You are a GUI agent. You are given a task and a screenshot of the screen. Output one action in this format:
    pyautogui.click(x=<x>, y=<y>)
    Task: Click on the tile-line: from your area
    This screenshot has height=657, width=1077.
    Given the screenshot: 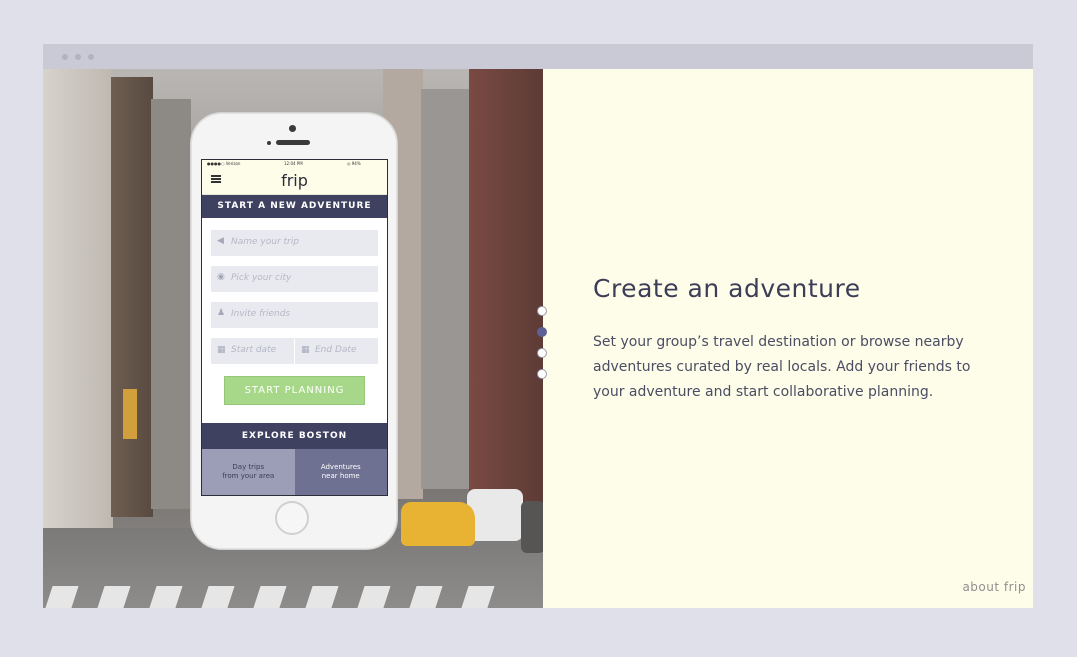 What is the action you would take?
    pyautogui.click(x=248, y=476)
    